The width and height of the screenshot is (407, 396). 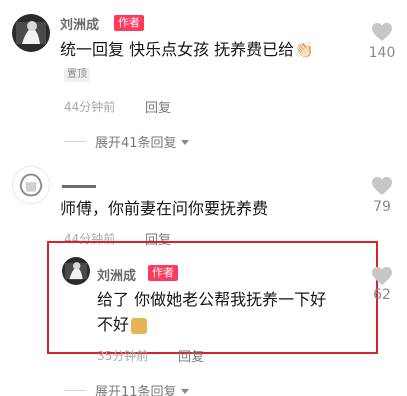 What do you see at coordinates (123, 356) in the screenshot?
I see `reply-time: 35分钟前` at bounding box center [123, 356].